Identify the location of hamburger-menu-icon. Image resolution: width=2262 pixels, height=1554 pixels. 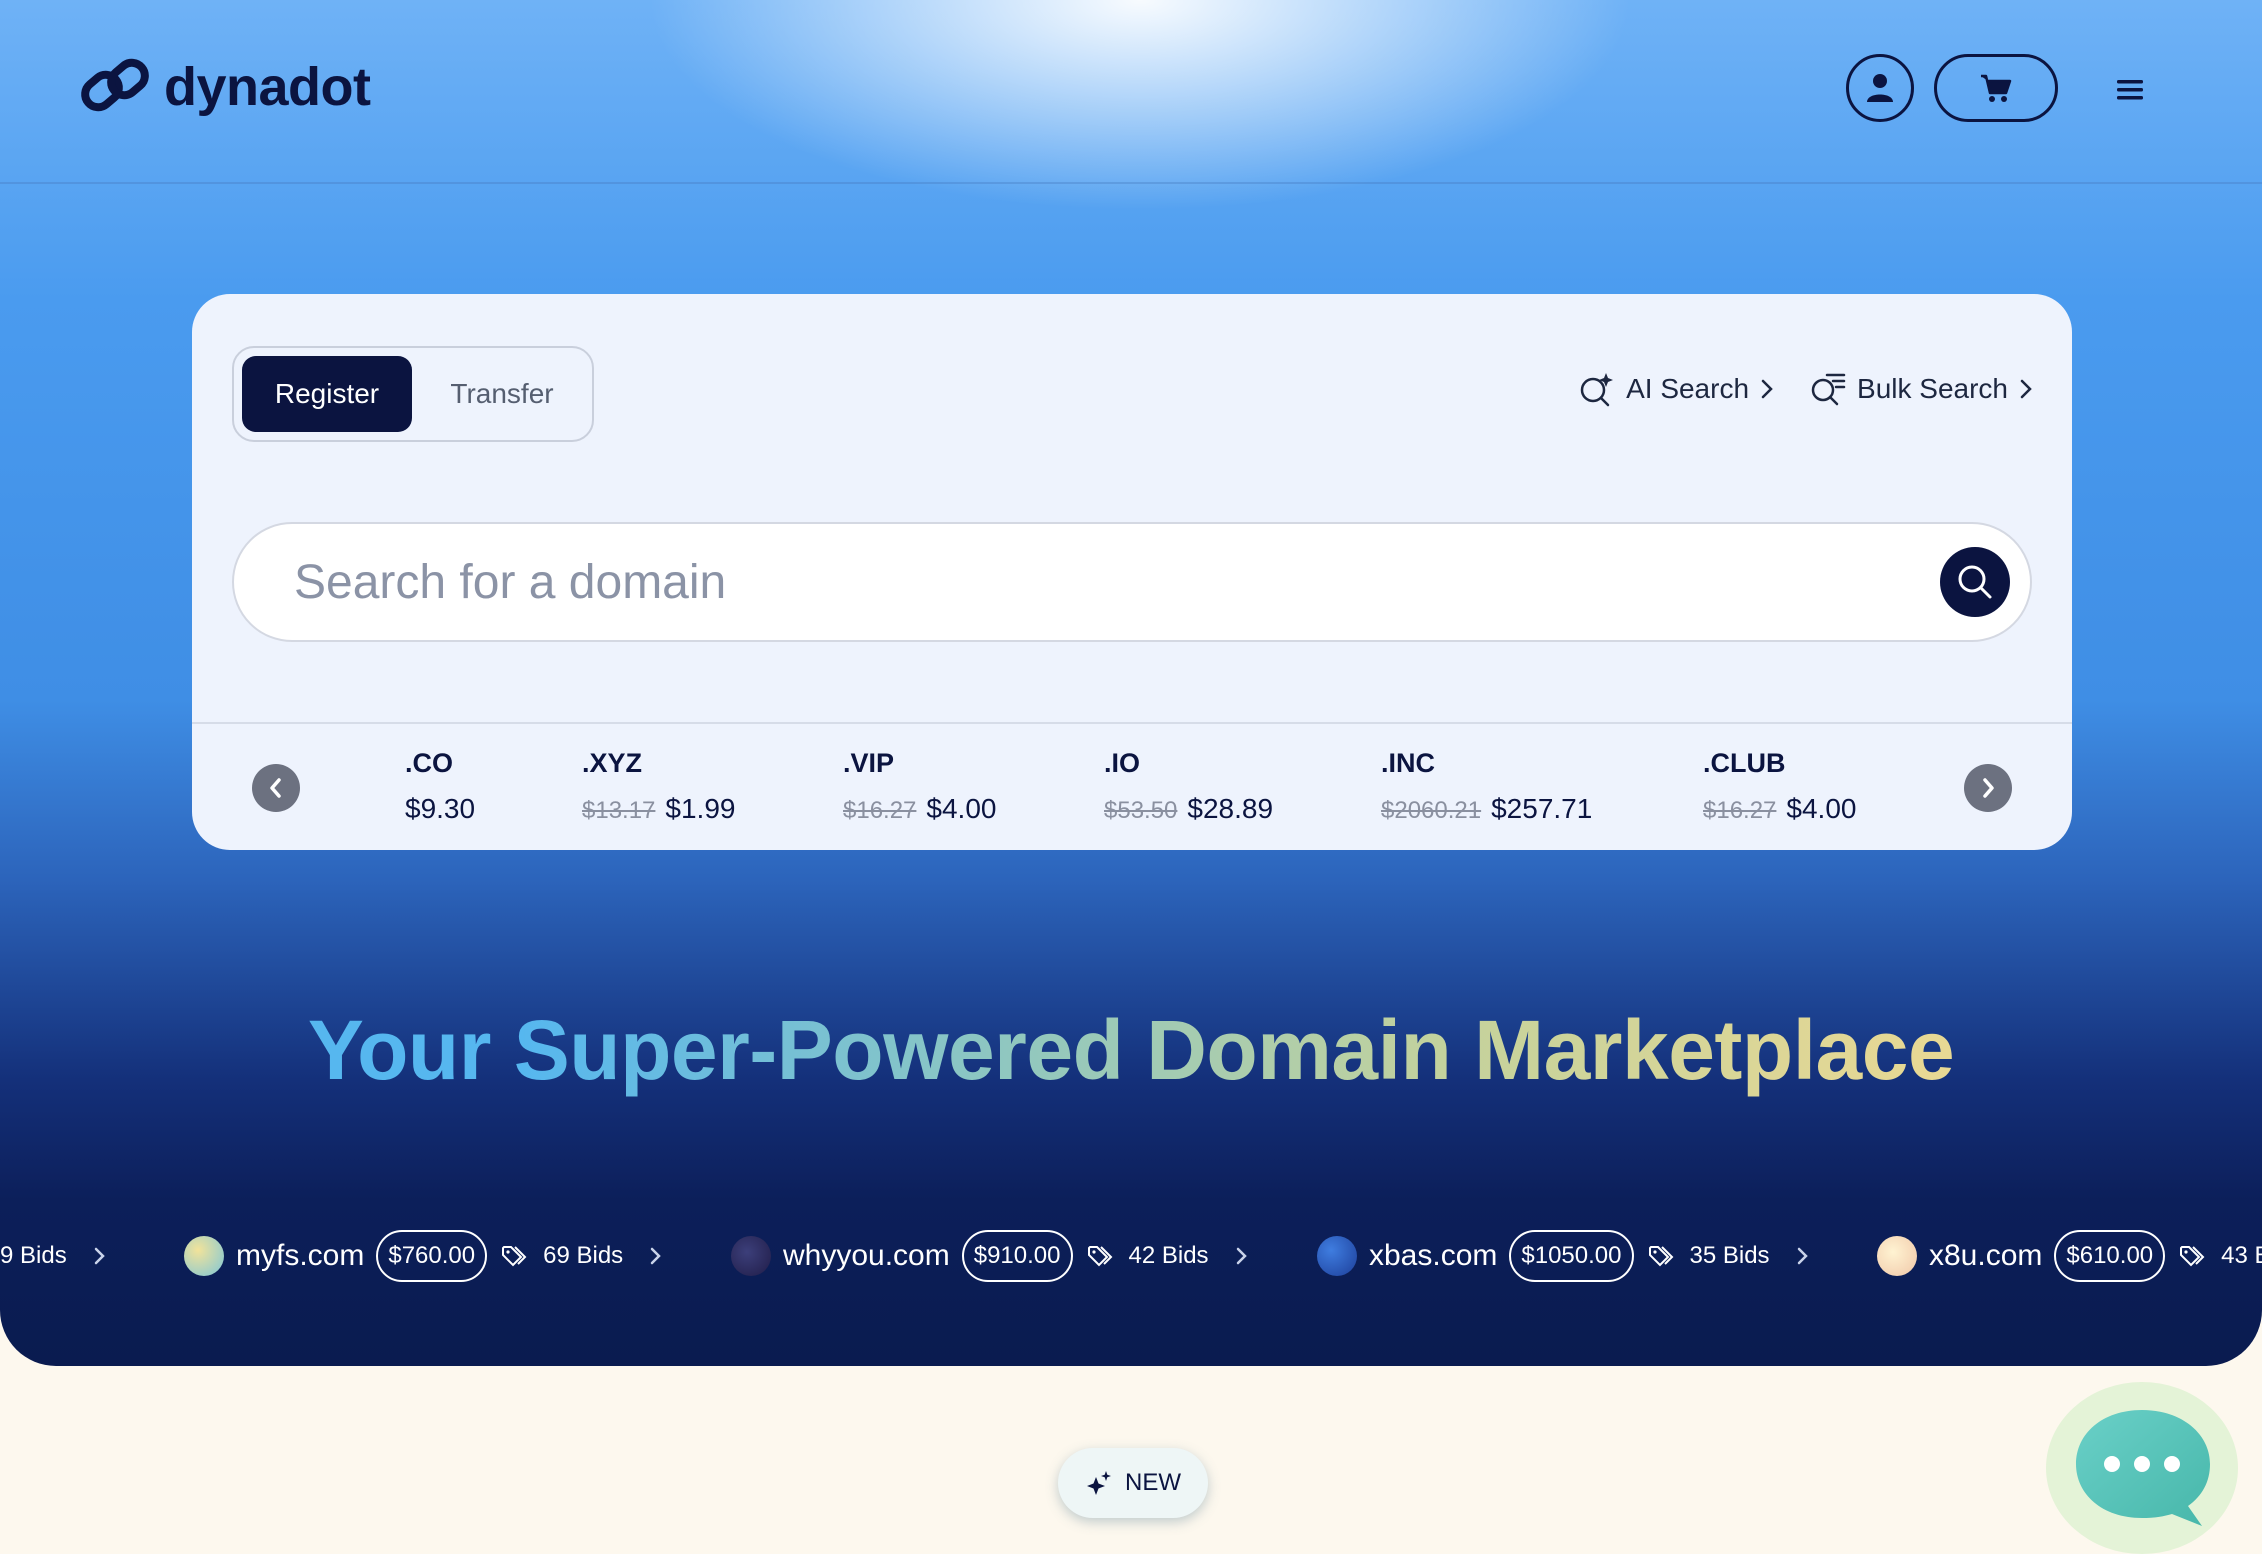
(2130, 90).